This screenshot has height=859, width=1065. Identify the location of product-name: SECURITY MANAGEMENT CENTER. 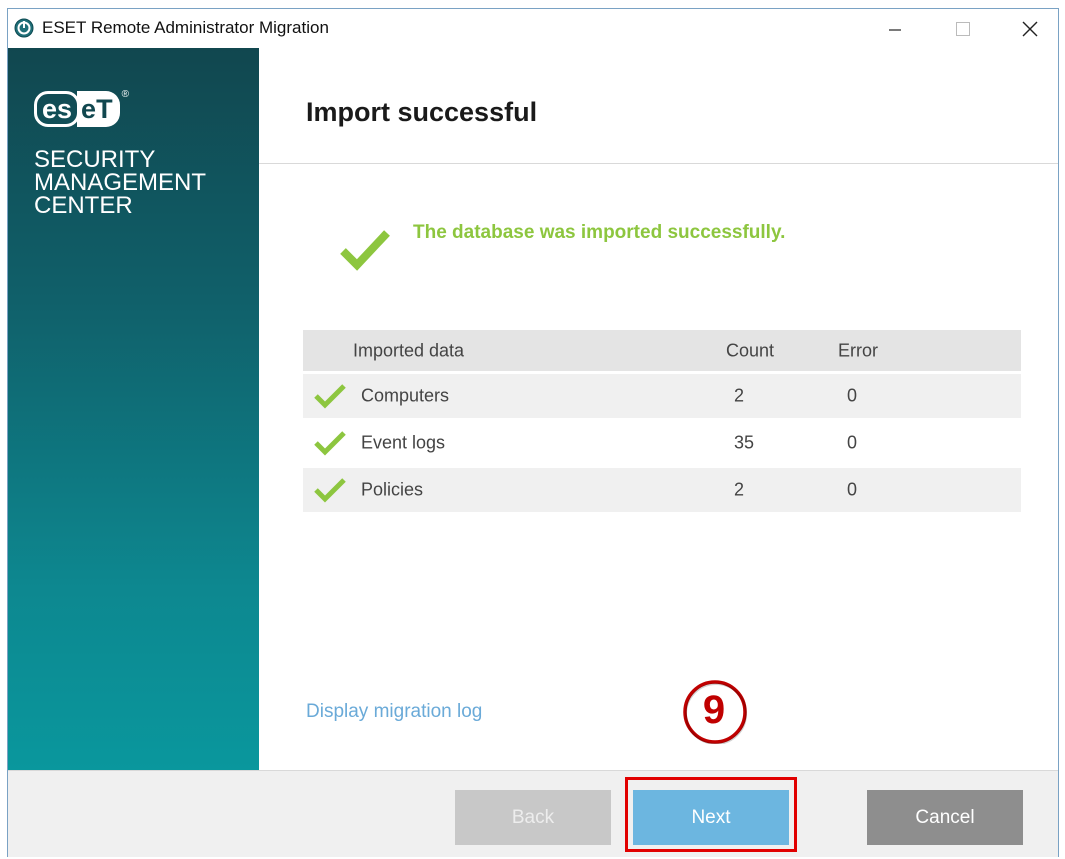
(120, 182).